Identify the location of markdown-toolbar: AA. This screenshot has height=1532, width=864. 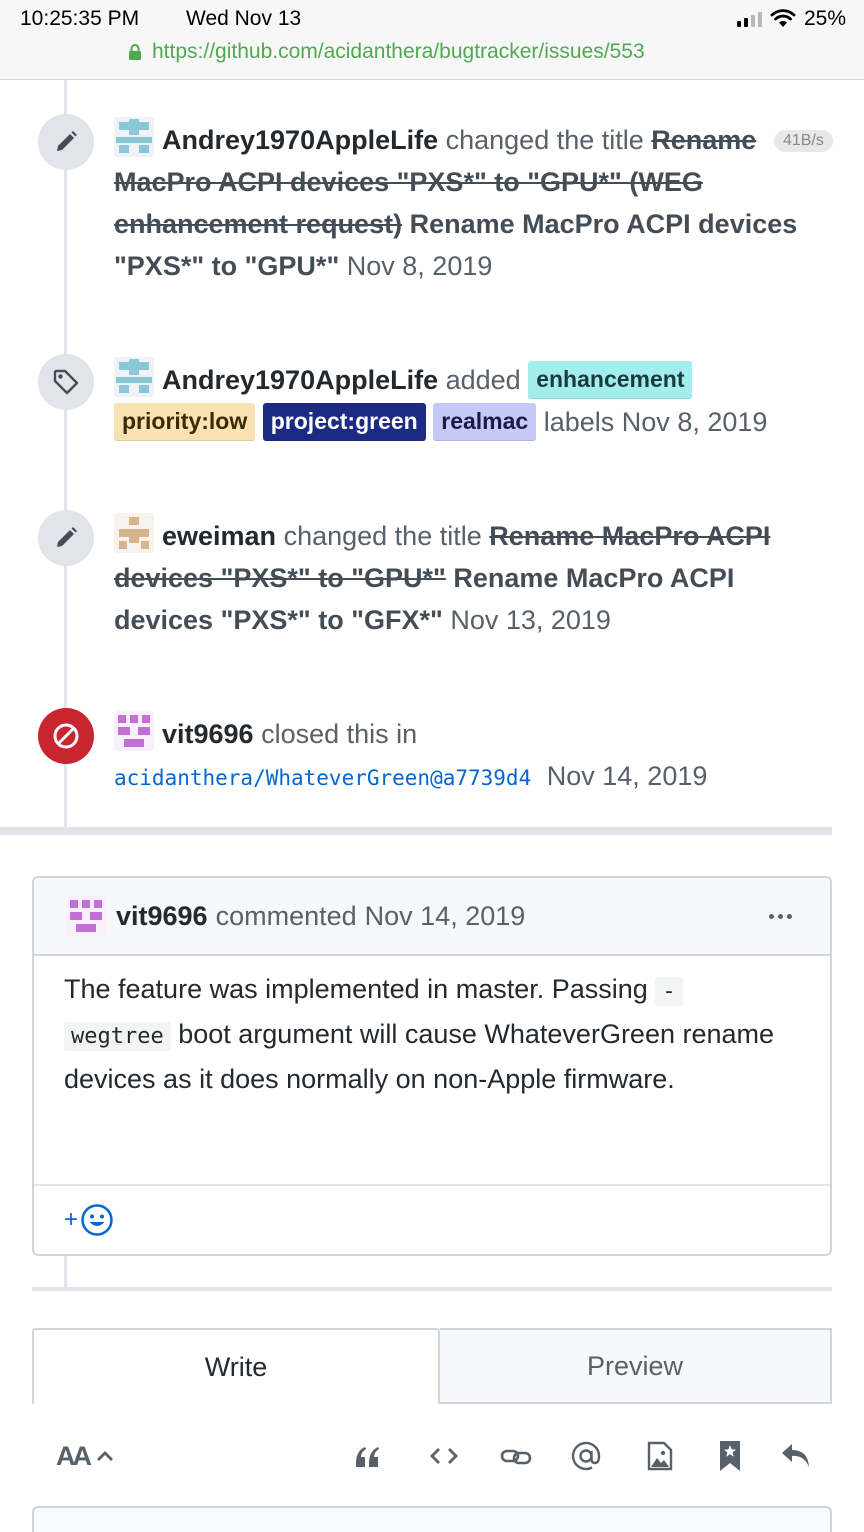
(432, 1456).